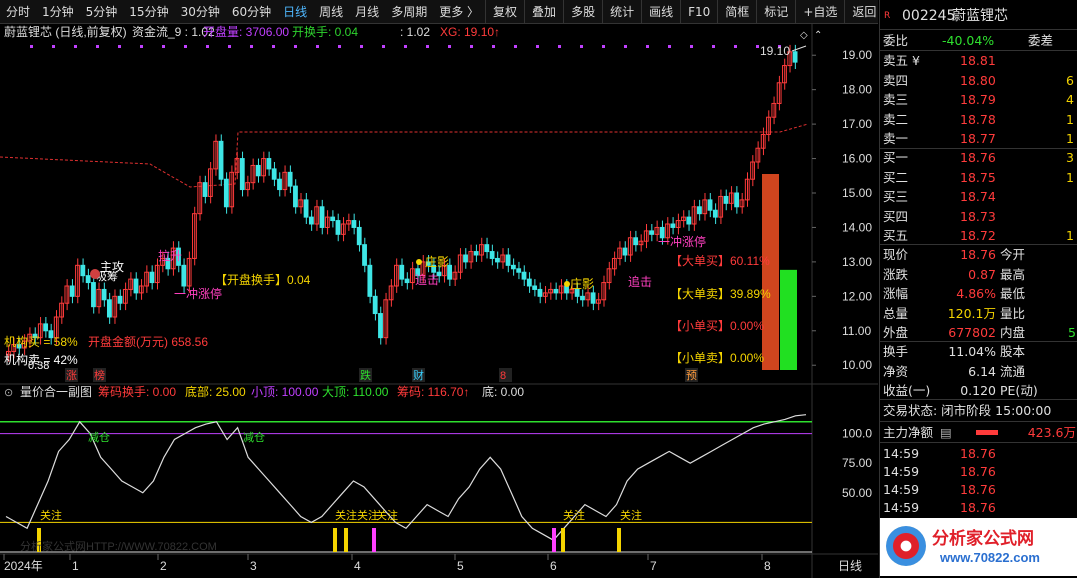  Describe the element at coordinates (543, 12) in the screenshot. I see `toolbar-action-1: 叠加` at that location.